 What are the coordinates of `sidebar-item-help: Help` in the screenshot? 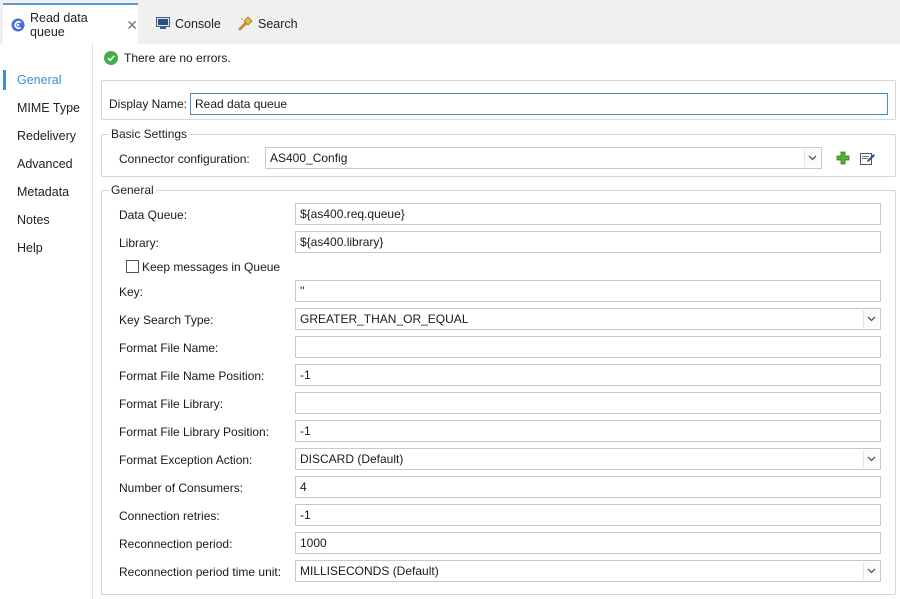 It's located at (46, 248).